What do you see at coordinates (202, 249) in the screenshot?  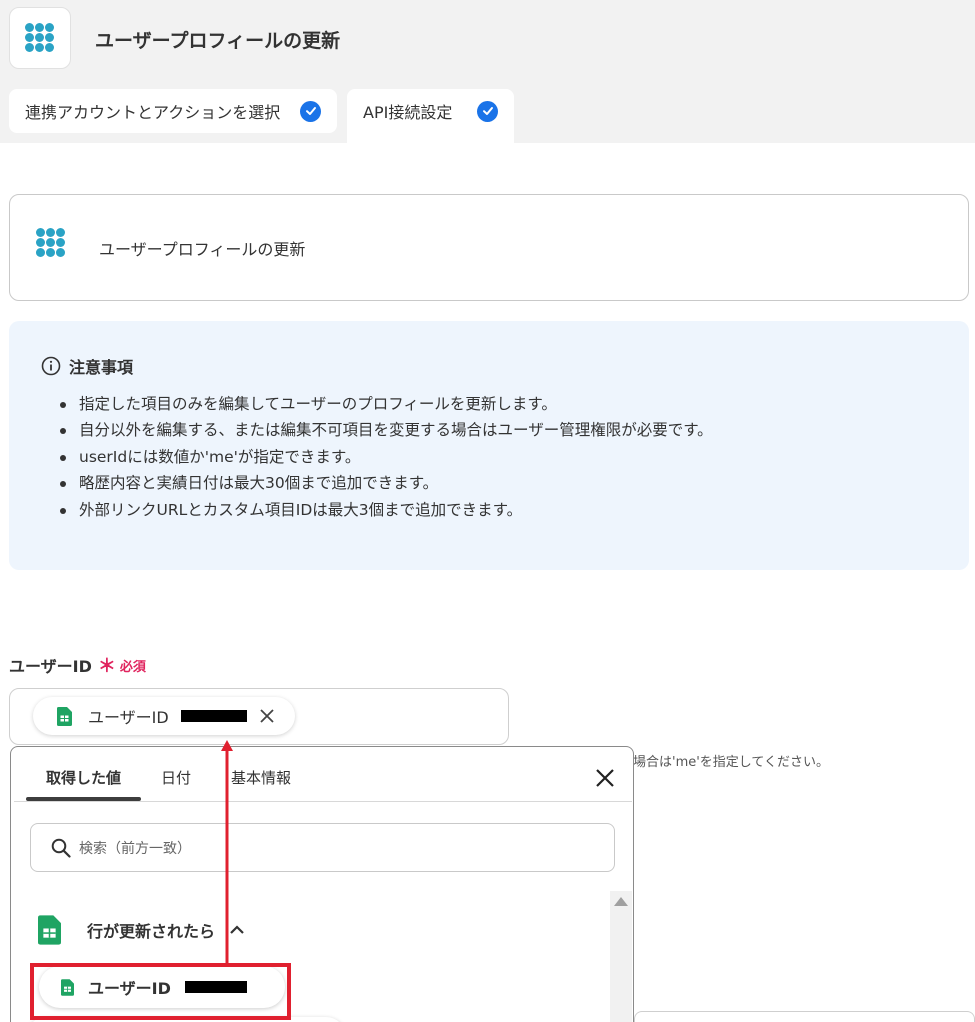 I see `action-card-title: ユーザープロフィールの更新` at bounding box center [202, 249].